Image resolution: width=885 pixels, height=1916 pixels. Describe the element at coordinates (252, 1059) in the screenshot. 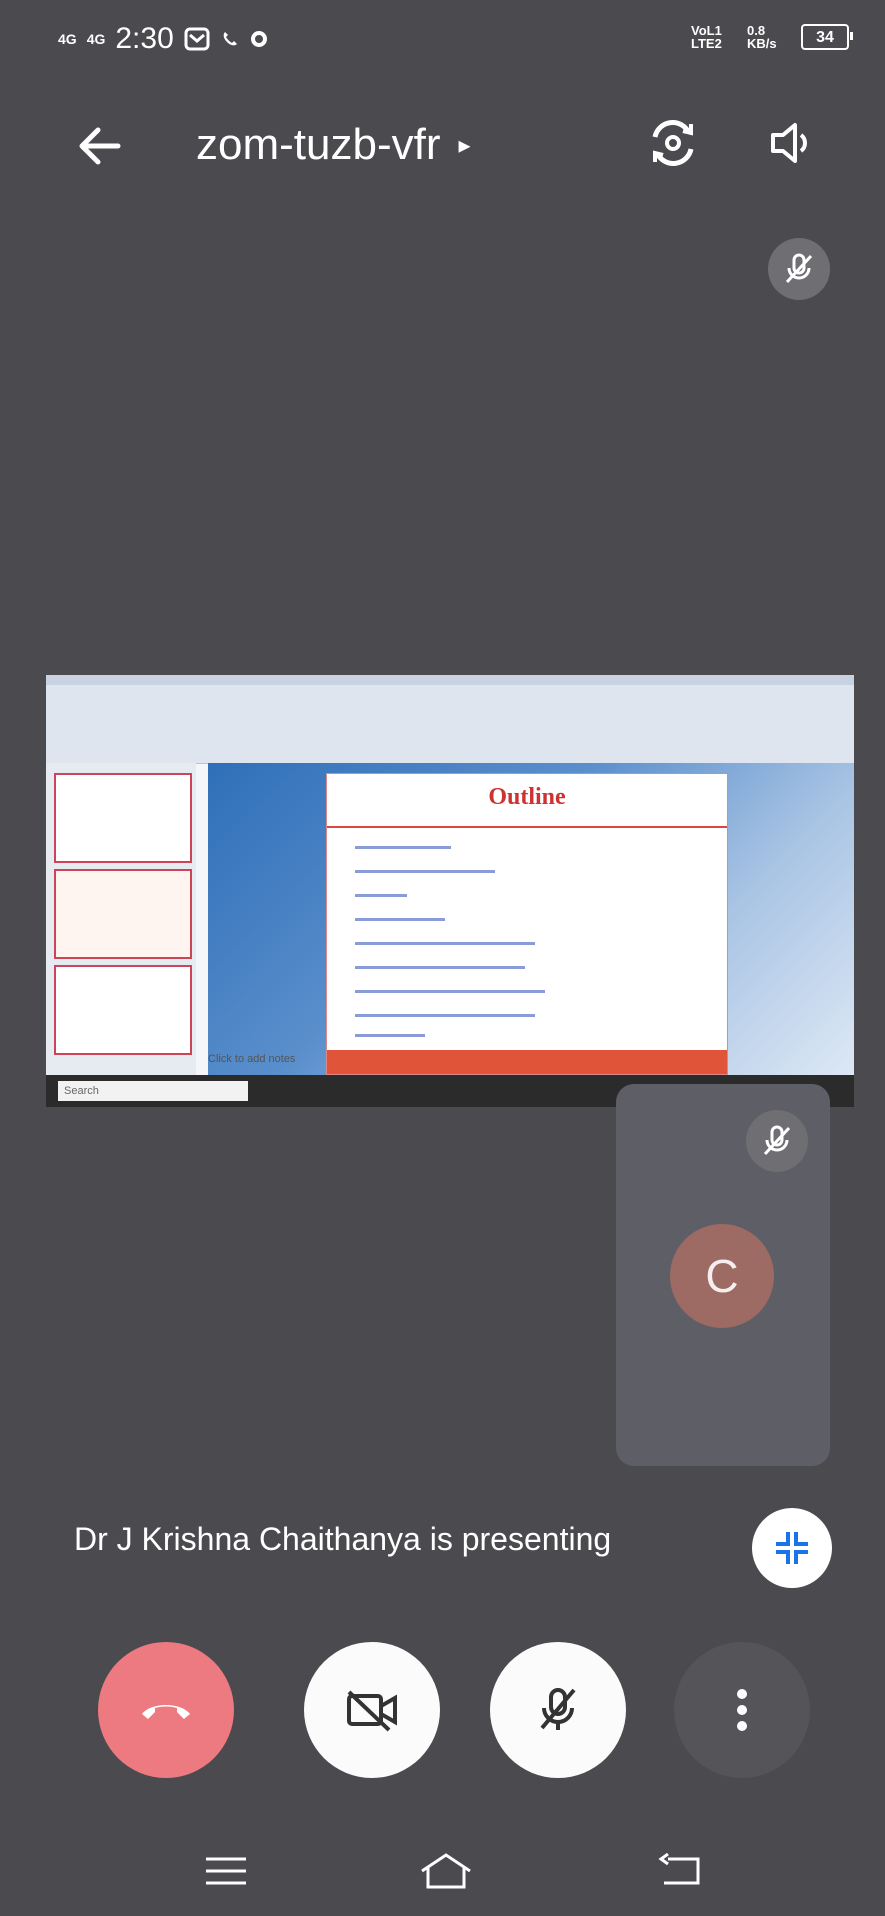

I see `notes-pane: Click to add notes` at that location.